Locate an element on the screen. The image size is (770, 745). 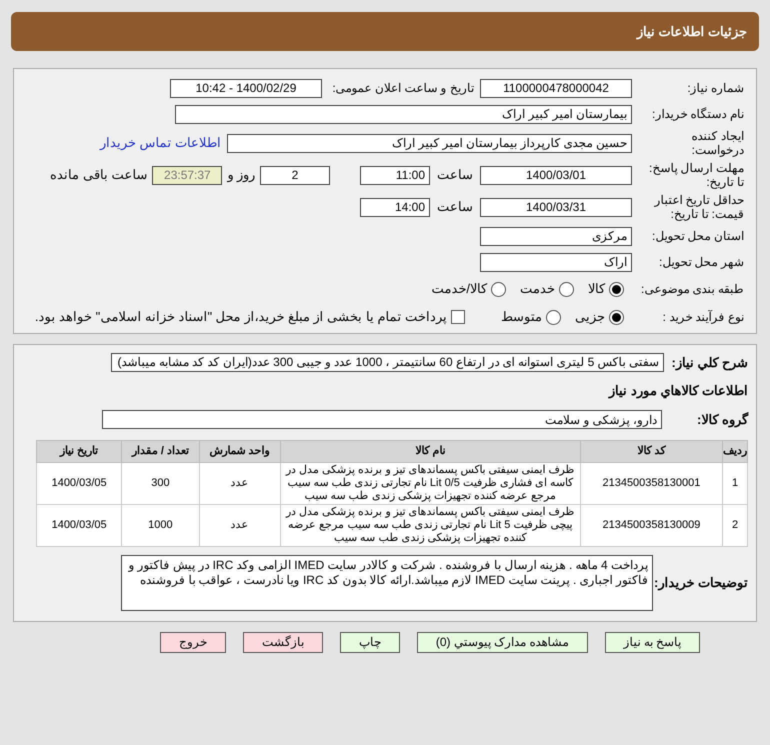
column-header: ردیف is located at coordinates (735, 451).